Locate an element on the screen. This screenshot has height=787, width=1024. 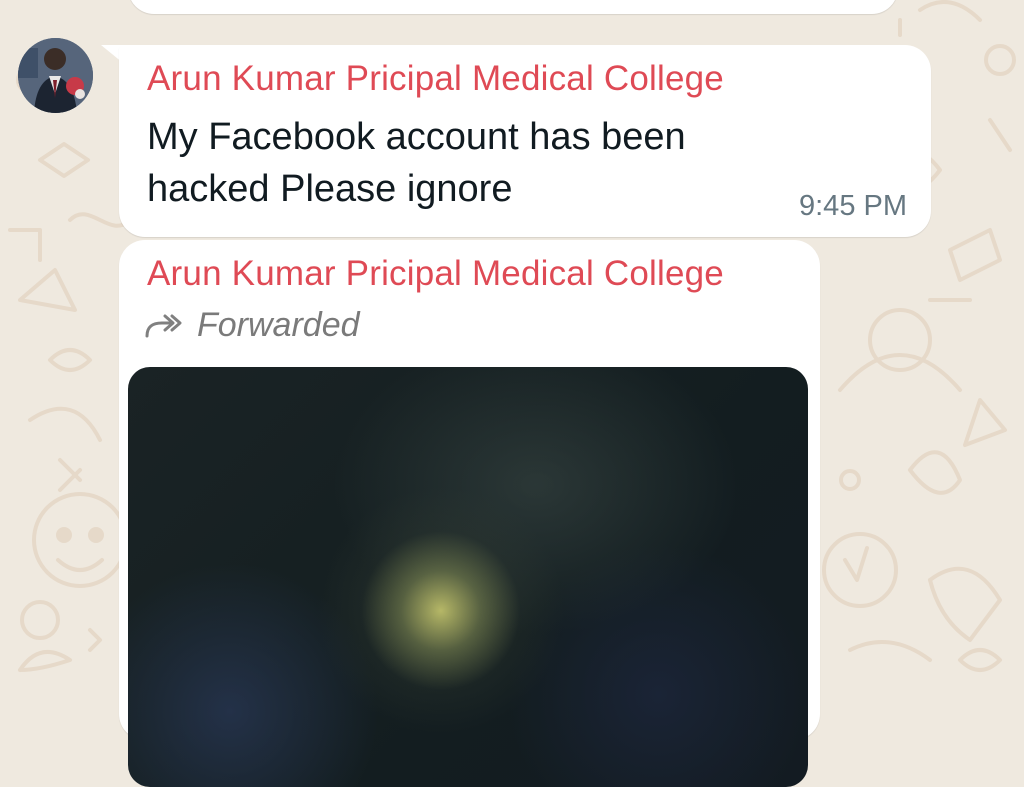
forwarded-indicator: Forwarded is located at coordinates (251, 325).